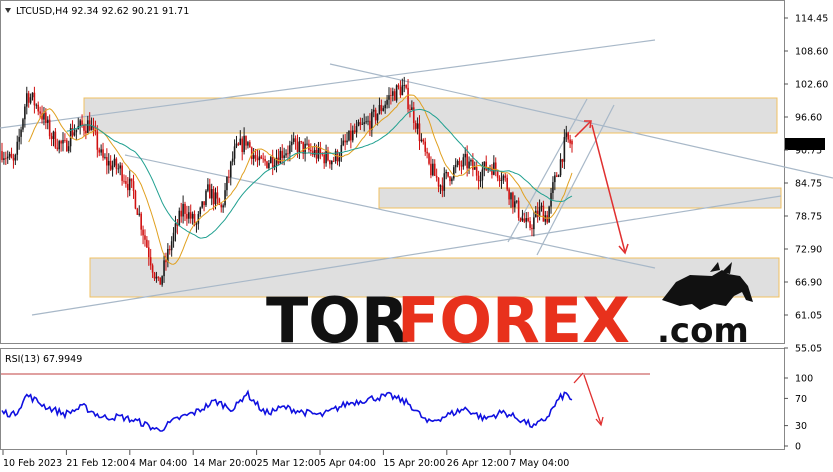 The height and width of the screenshot is (472, 833). What do you see at coordinates (808, 217) in the screenshot?
I see `price-tick-label: 78.75` at bounding box center [808, 217].